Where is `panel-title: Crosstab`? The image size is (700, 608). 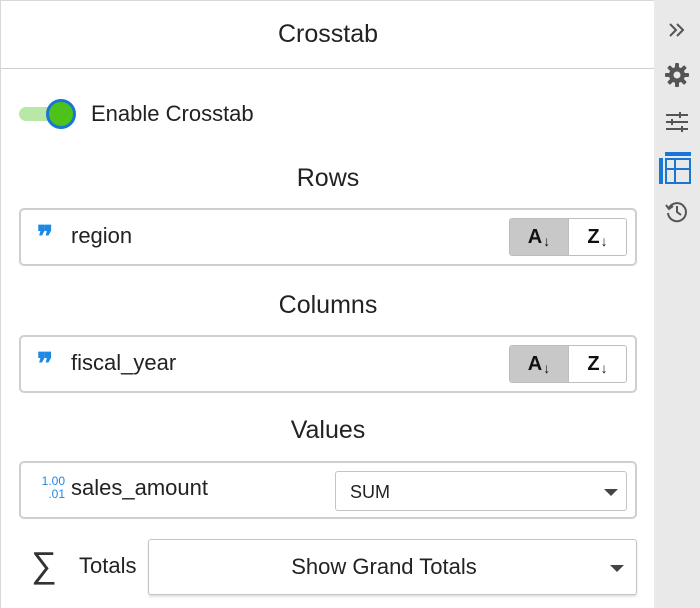
panel-title: Crosstab is located at coordinates (328, 34).